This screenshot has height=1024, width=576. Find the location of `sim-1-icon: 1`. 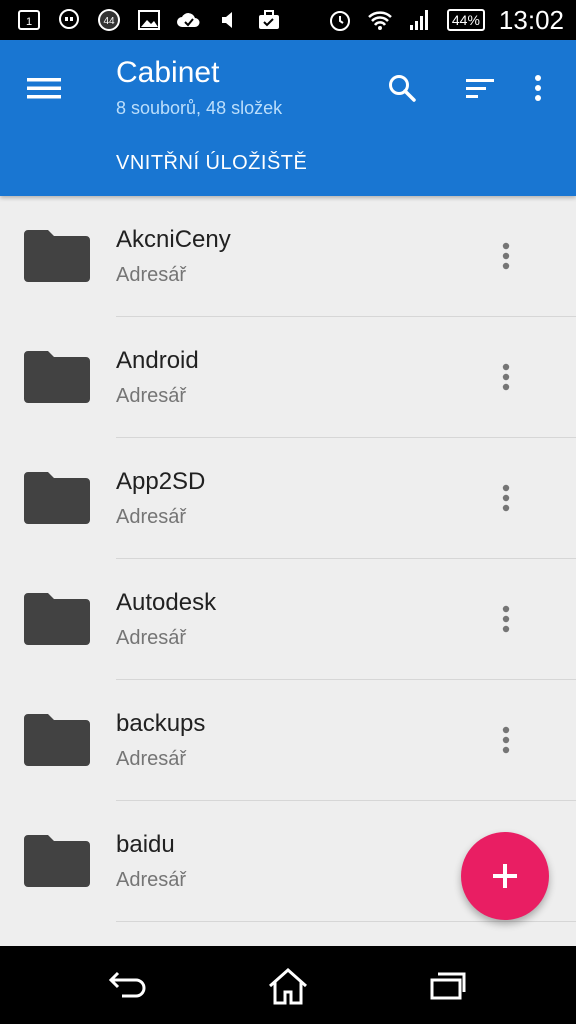

sim-1-icon: 1 is located at coordinates (29, 20).